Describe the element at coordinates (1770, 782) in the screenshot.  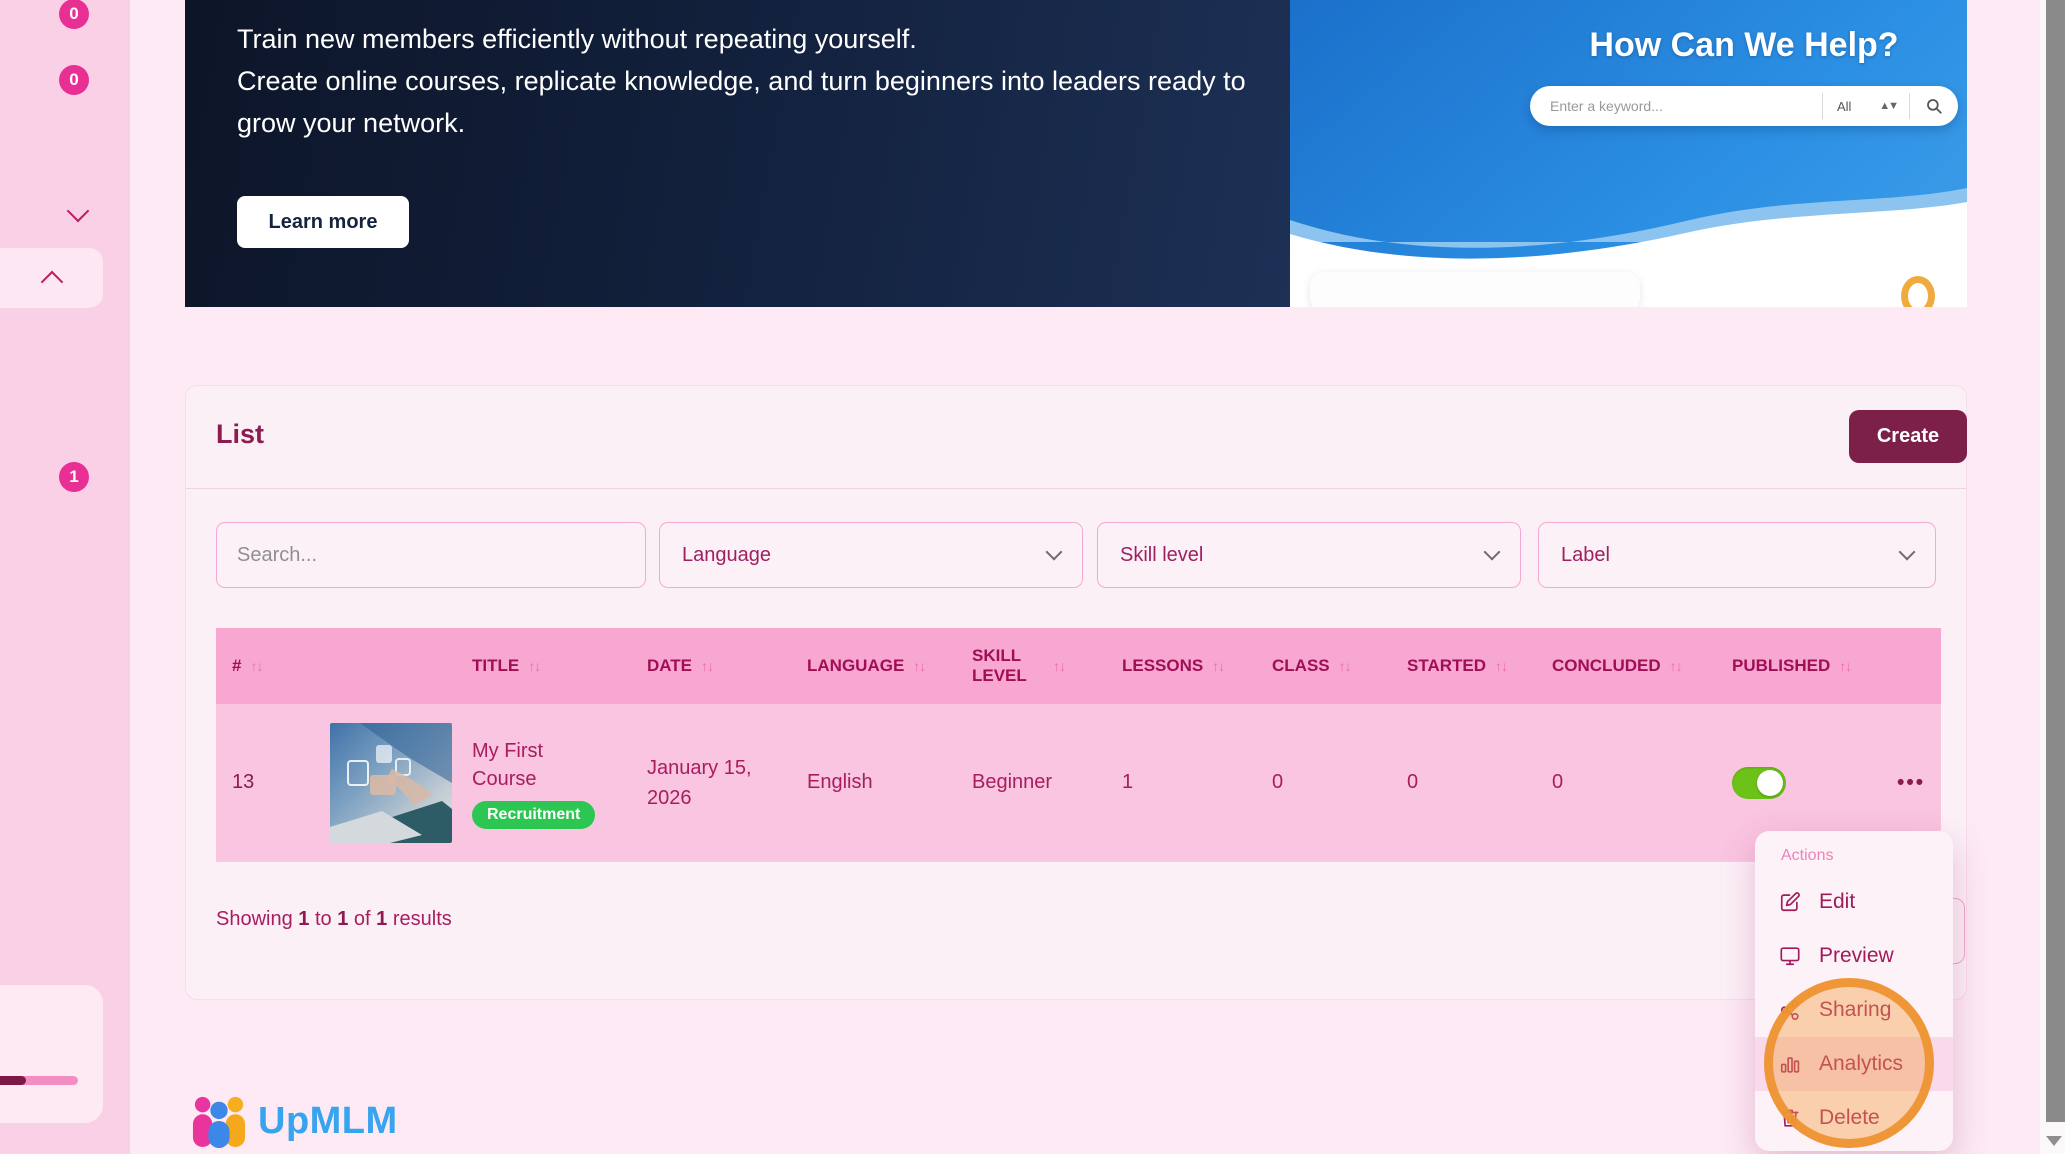
I see `toggle-knob` at that location.